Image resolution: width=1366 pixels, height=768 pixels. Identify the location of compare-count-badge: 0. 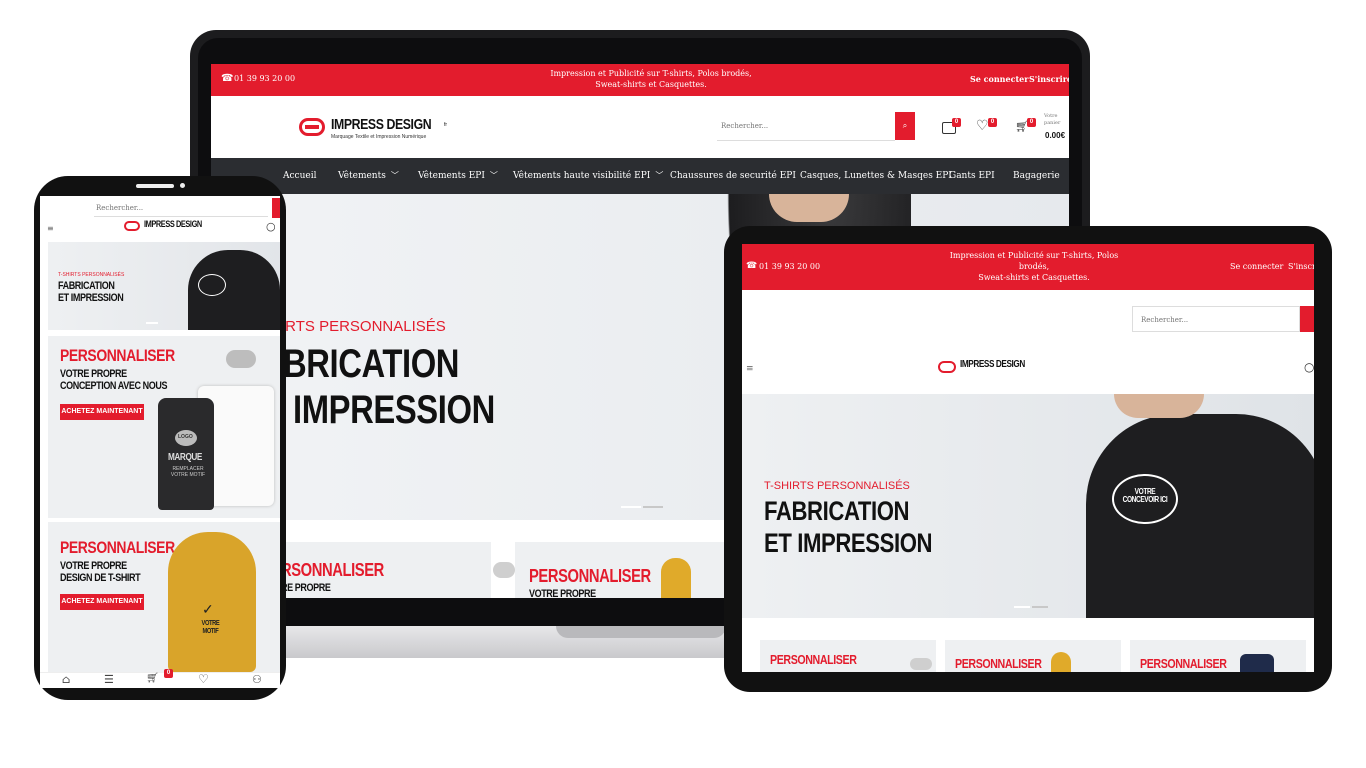
(956, 122).